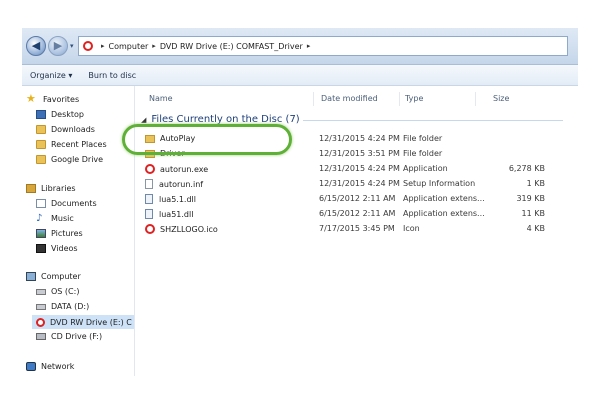 Image resolution: width=600 pixels, height=400 pixels. What do you see at coordinates (181, 184) in the screenshot?
I see `file-name: autorun.inf` at bounding box center [181, 184].